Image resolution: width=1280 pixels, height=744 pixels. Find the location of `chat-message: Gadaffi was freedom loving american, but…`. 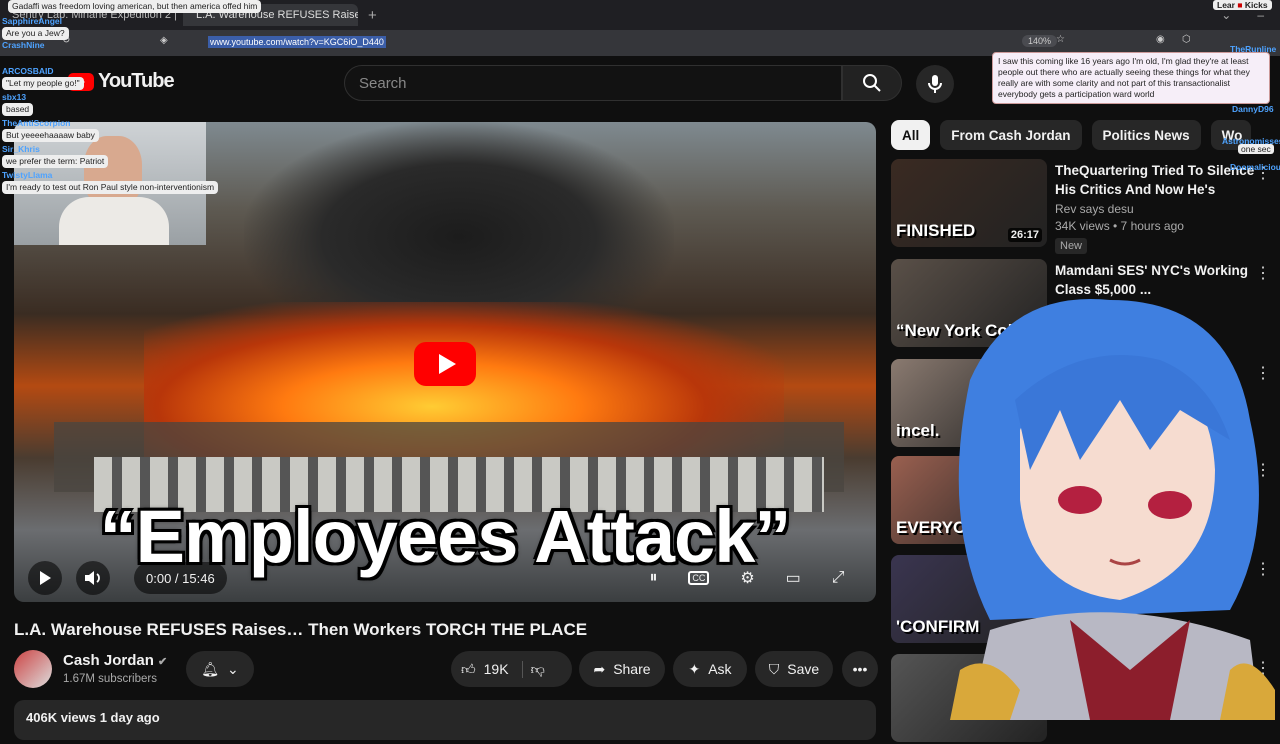

chat-message: Gadaffi was freedom loving american, but… is located at coordinates (135, 6).